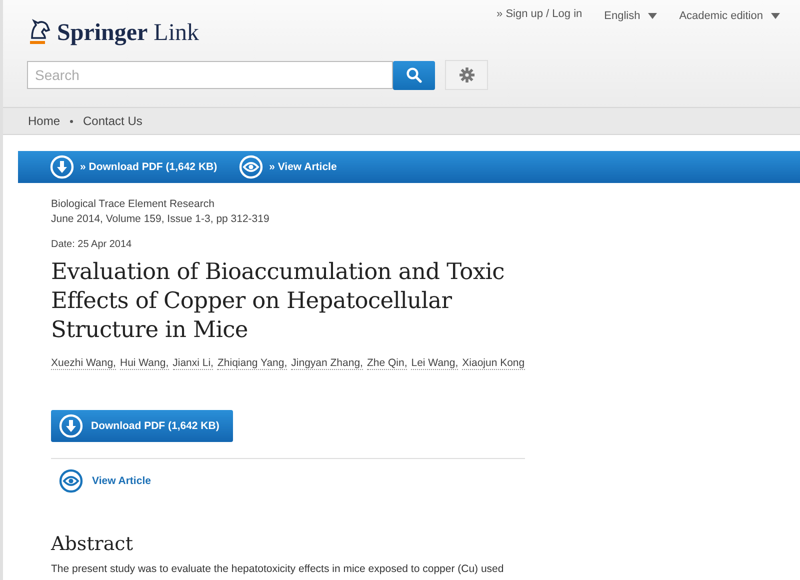 Image resolution: width=800 pixels, height=580 pixels. I want to click on author-link: Xuezhi Wang,, so click(83, 363).